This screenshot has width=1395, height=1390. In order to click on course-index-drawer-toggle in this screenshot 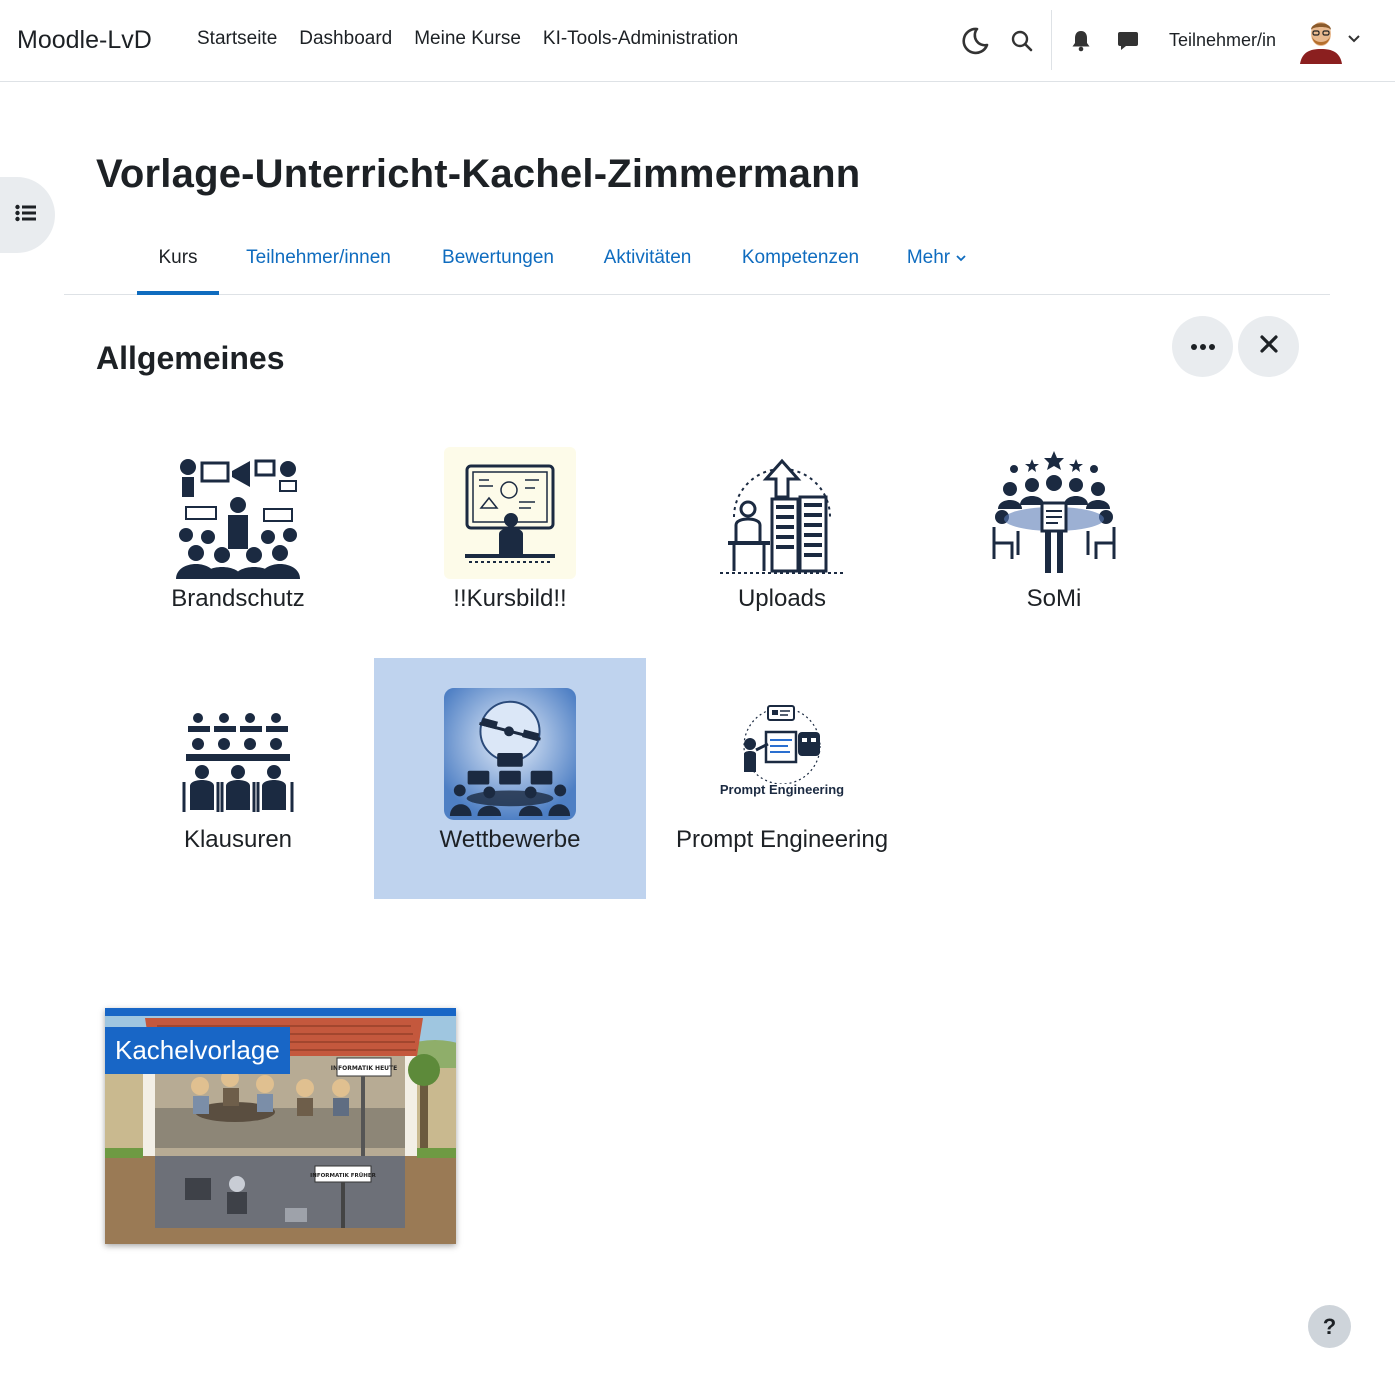, I will do `click(27, 215)`.